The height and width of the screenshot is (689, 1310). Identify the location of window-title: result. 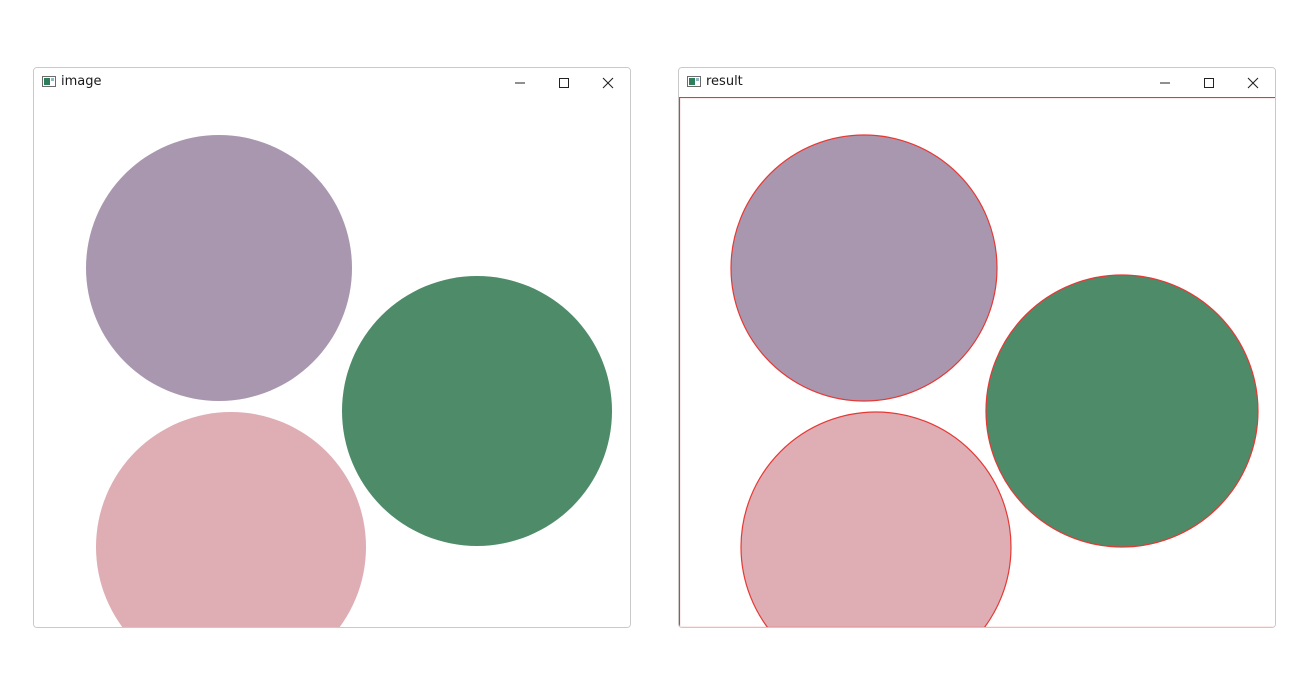
(724, 81).